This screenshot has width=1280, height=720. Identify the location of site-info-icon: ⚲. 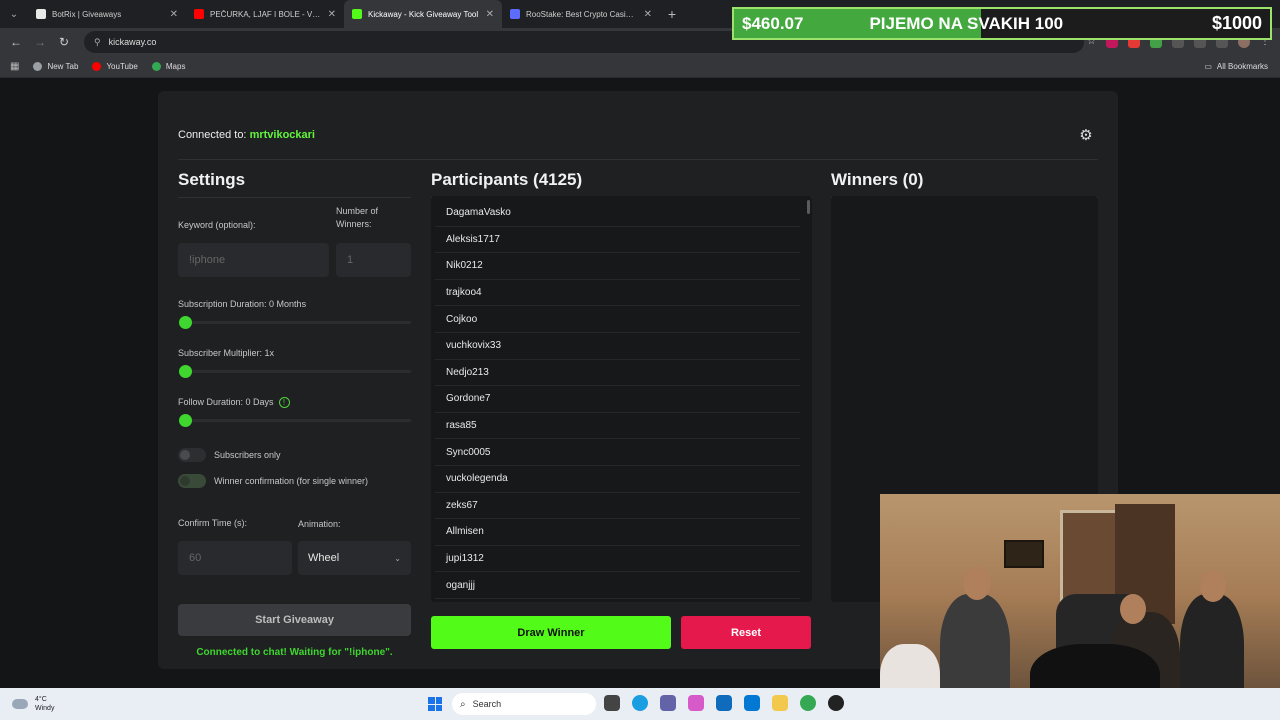
(97, 42).